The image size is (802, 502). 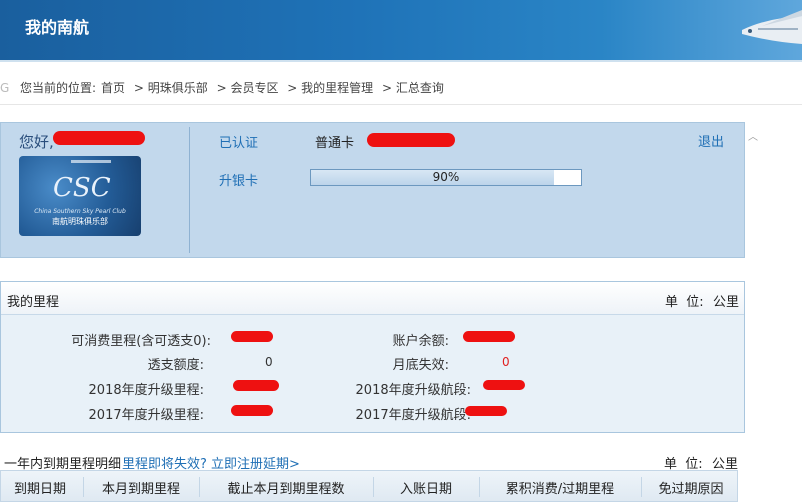 I want to click on breadcrumb-icon: G, so click(x=5, y=88).